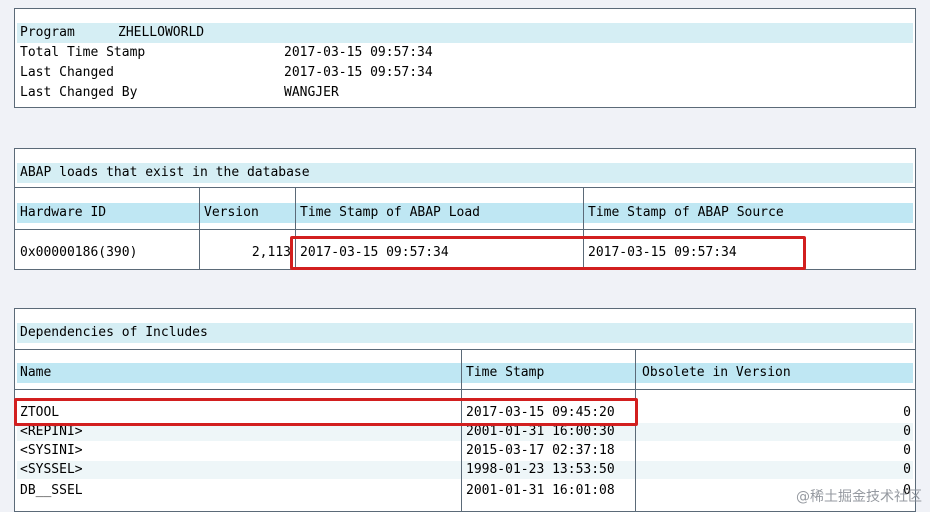 The height and width of the screenshot is (512, 930). What do you see at coordinates (51, 450) in the screenshot?
I see `include-name-cell: <SYSINI>` at bounding box center [51, 450].